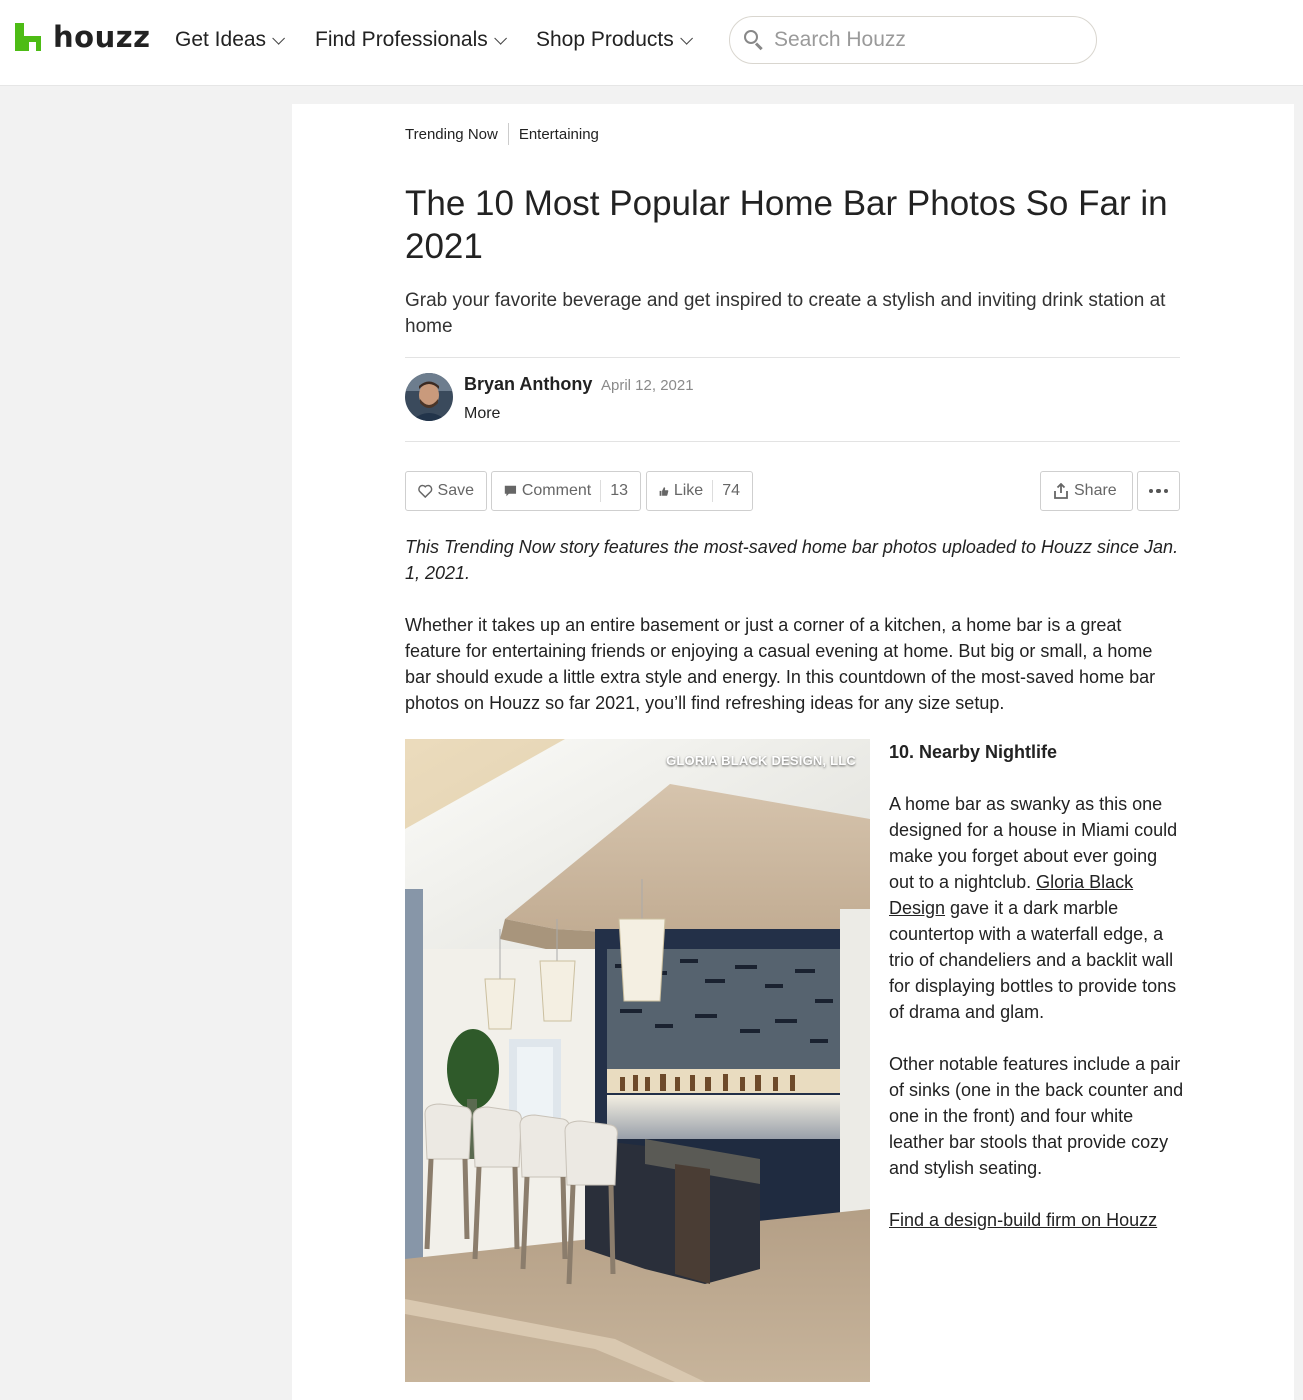  Describe the element at coordinates (451, 134) in the screenshot. I see `breadcrumb-trending-now: Trending Now` at that location.